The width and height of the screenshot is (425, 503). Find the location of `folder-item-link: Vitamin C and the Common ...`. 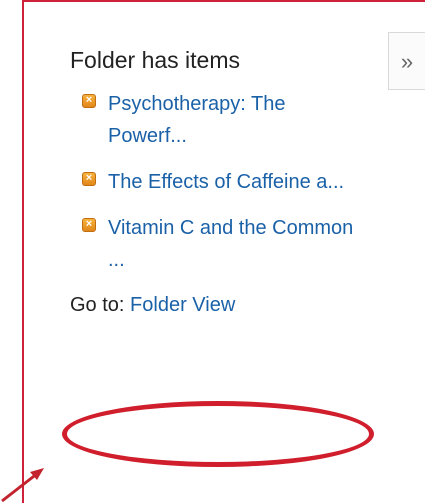

folder-item-link: Vitamin C and the Common ... is located at coordinates (233, 244).